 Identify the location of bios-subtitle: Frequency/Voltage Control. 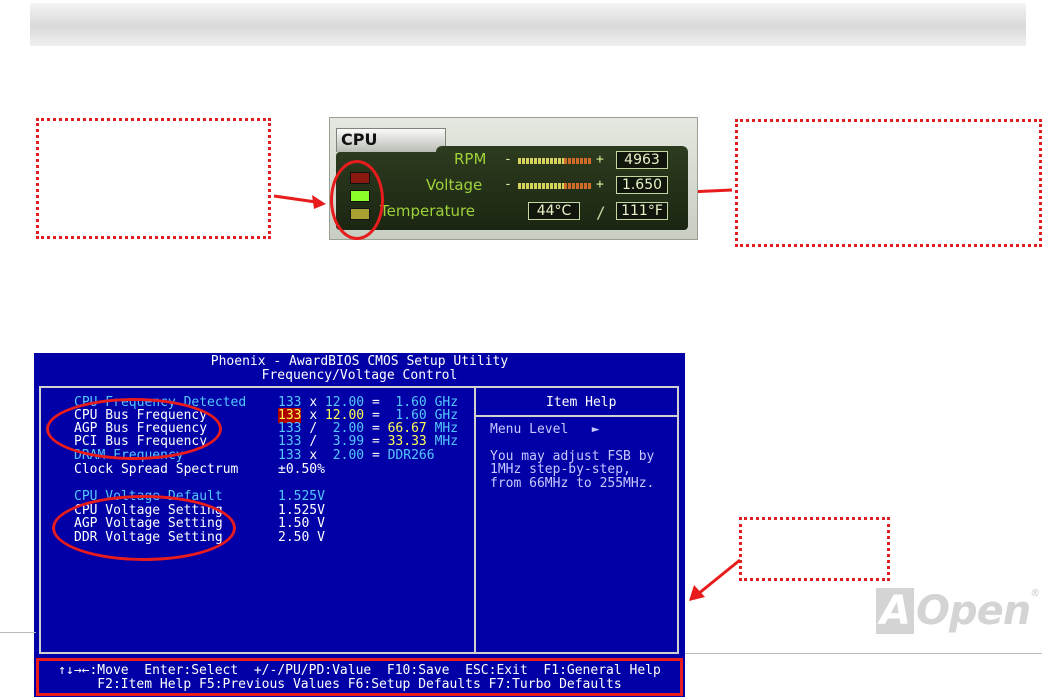
(359, 375).